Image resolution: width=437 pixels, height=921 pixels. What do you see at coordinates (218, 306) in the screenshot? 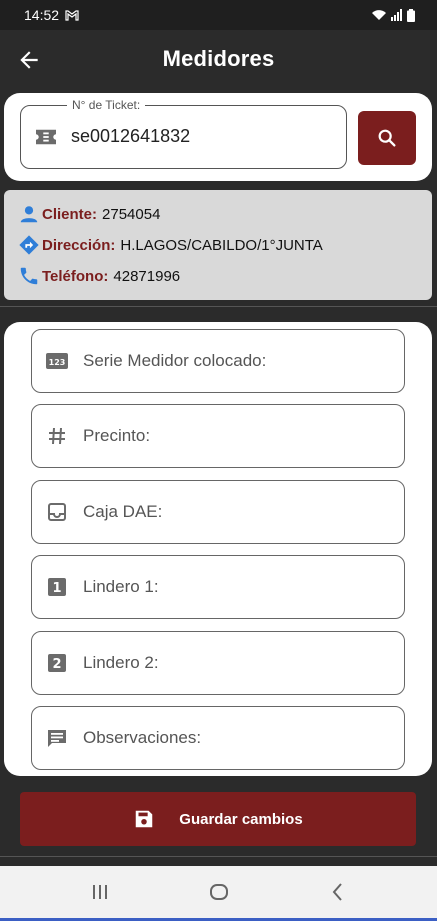
I see `divider` at bounding box center [218, 306].